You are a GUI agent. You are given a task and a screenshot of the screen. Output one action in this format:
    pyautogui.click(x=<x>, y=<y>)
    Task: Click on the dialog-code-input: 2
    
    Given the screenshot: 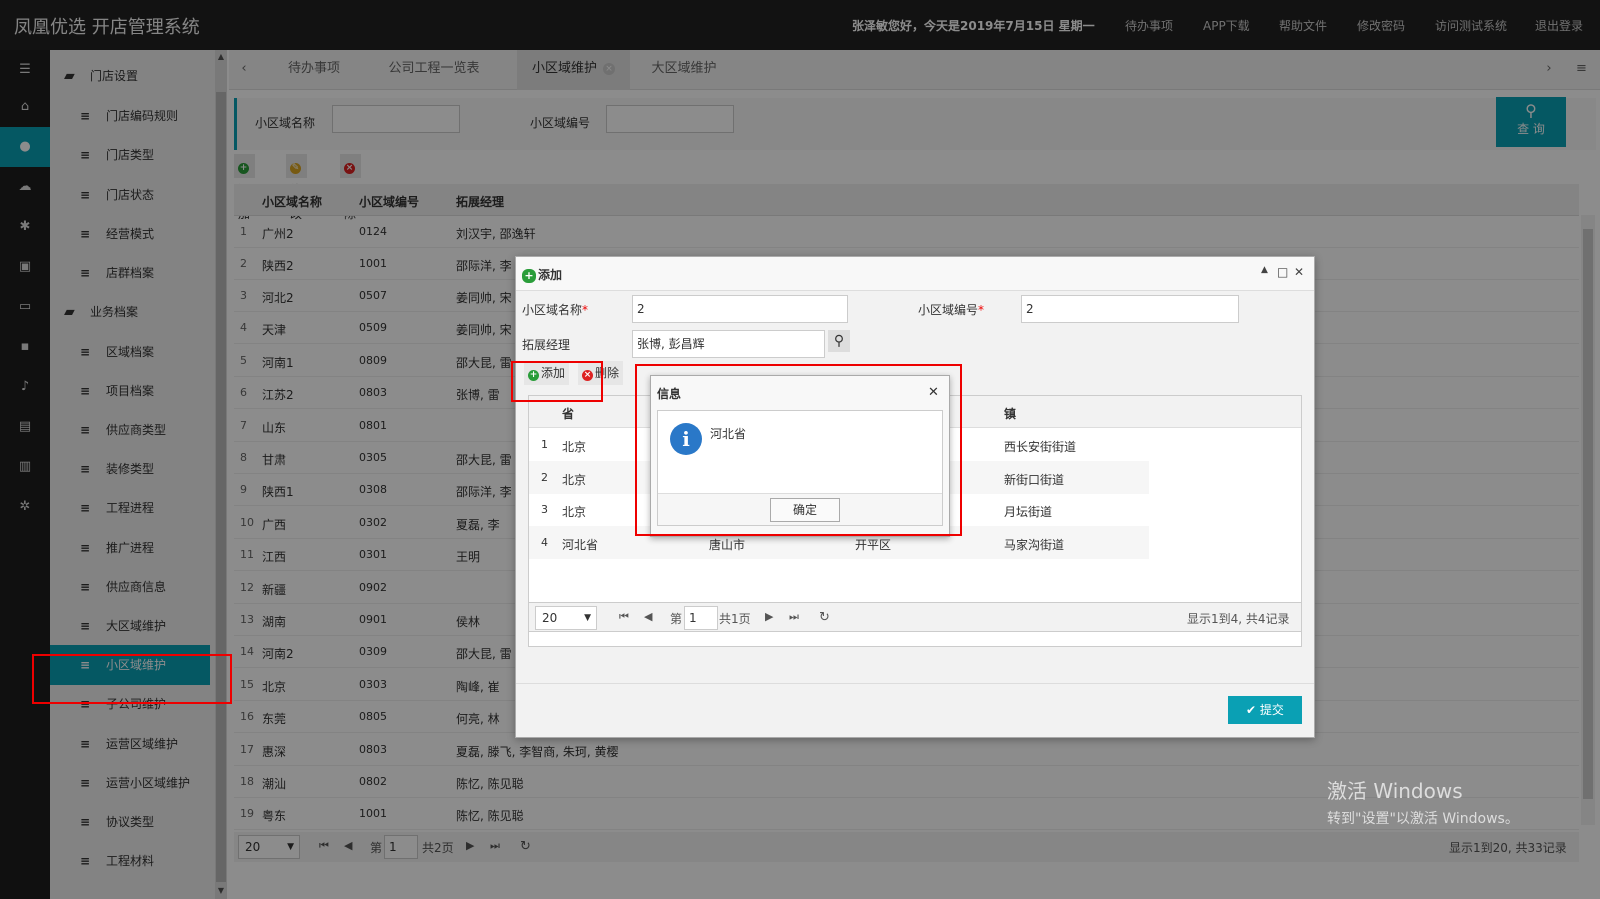 What is the action you would take?
    pyautogui.click(x=1130, y=309)
    